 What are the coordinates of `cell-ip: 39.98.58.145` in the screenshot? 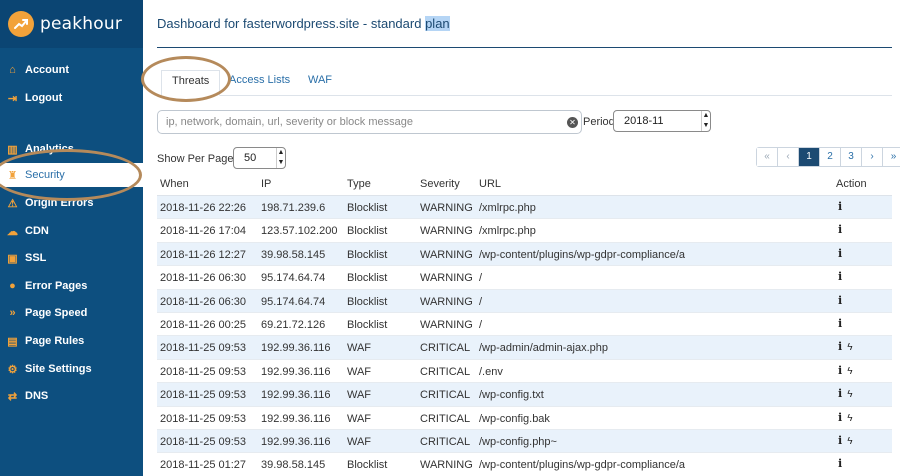 It's located at (293, 465).